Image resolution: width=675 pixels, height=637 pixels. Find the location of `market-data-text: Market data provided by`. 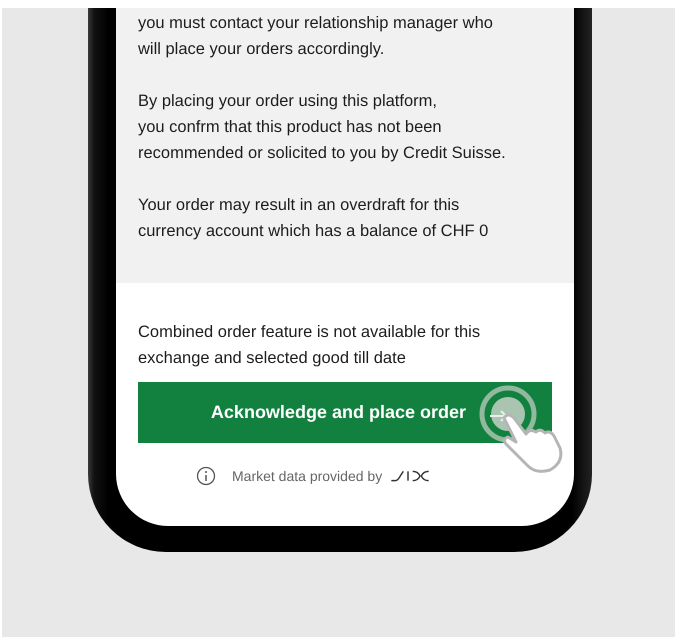

market-data-text: Market data provided by is located at coordinates (307, 476).